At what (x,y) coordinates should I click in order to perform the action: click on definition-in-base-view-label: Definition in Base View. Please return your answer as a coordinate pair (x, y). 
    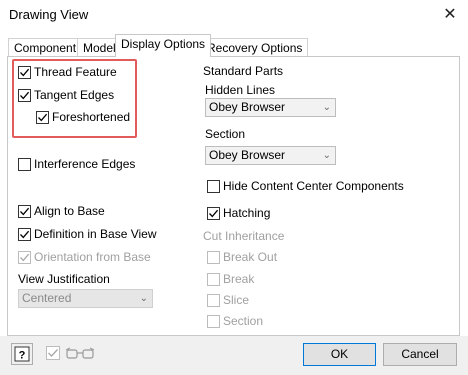
    Looking at the image, I should click on (95, 234).